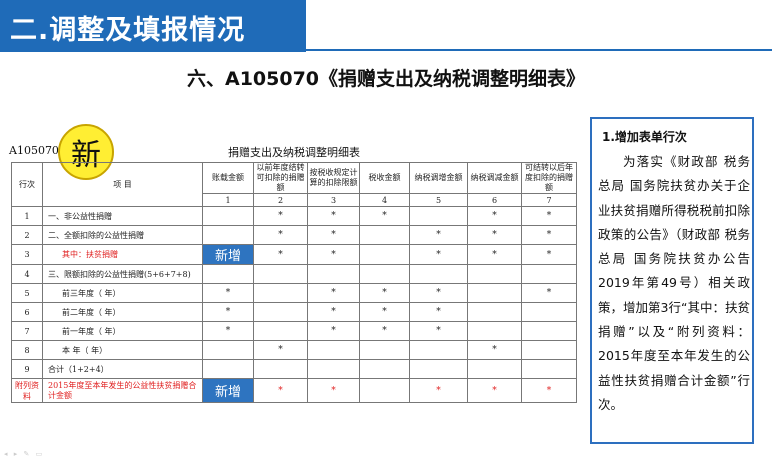 This screenshot has height=461, width=772. I want to click on table-row: 9 合计（1+2+4）, so click(294, 369).